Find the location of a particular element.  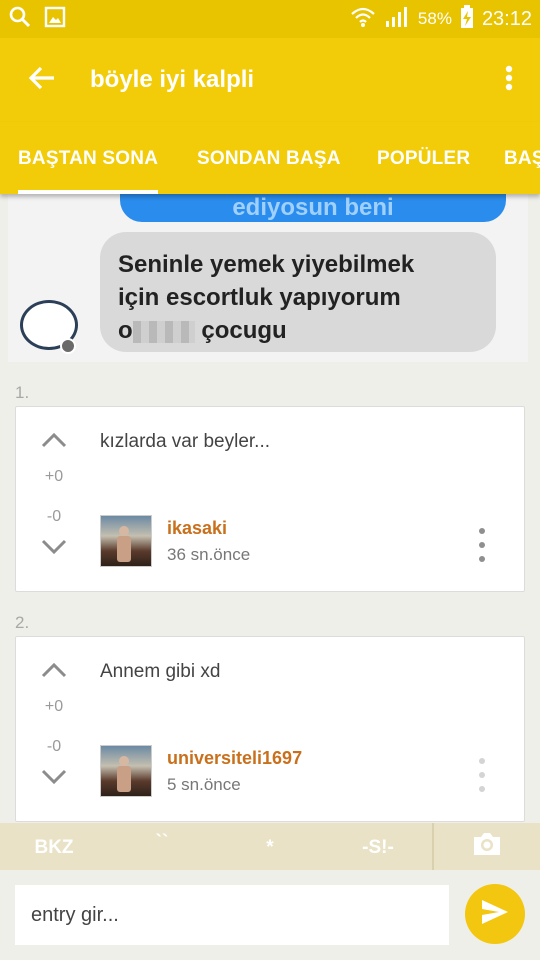

entry-time: 5 sn.önce is located at coordinates (204, 784).